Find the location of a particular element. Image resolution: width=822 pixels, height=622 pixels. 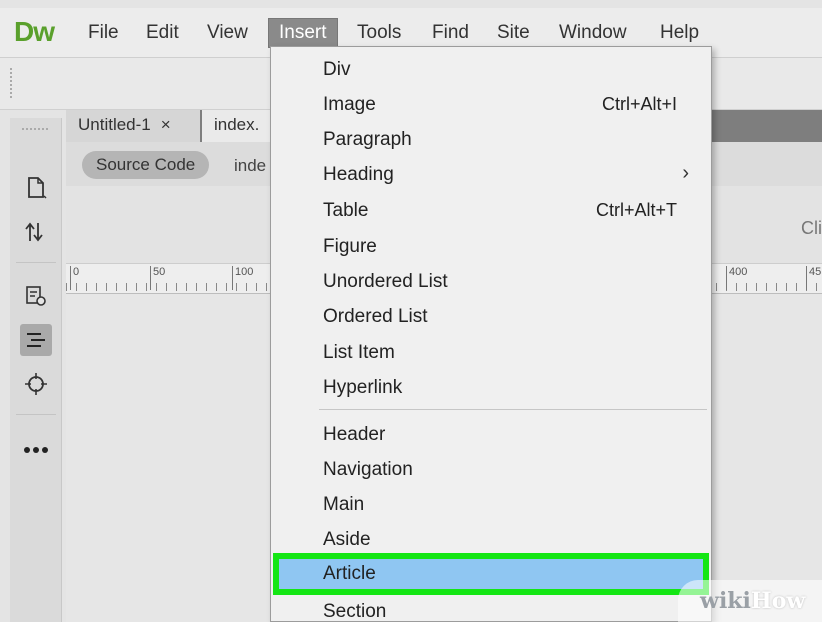

ruler-label: 45 is located at coordinates (813, 278).